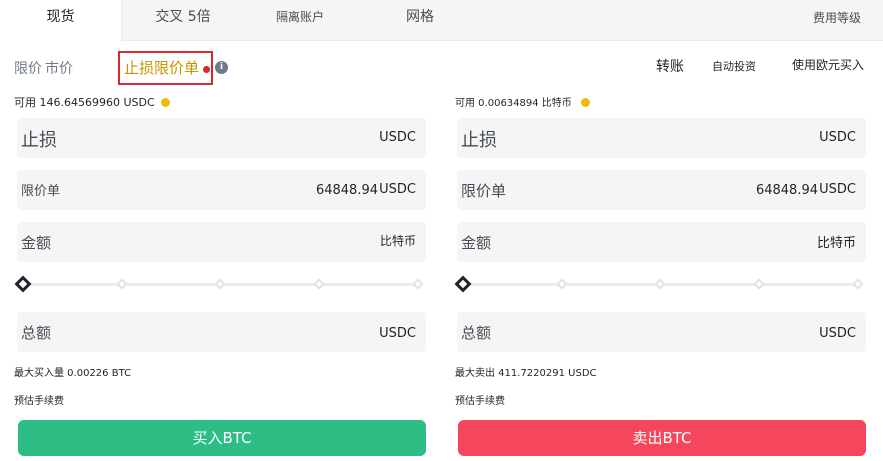 Image resolution: width=883 pixels, height=461 pixels. What do you see at coordinates (397, 189) in the screenshot?
I see `buy-limit-unit: USDC` at bounding box center [397, 189].